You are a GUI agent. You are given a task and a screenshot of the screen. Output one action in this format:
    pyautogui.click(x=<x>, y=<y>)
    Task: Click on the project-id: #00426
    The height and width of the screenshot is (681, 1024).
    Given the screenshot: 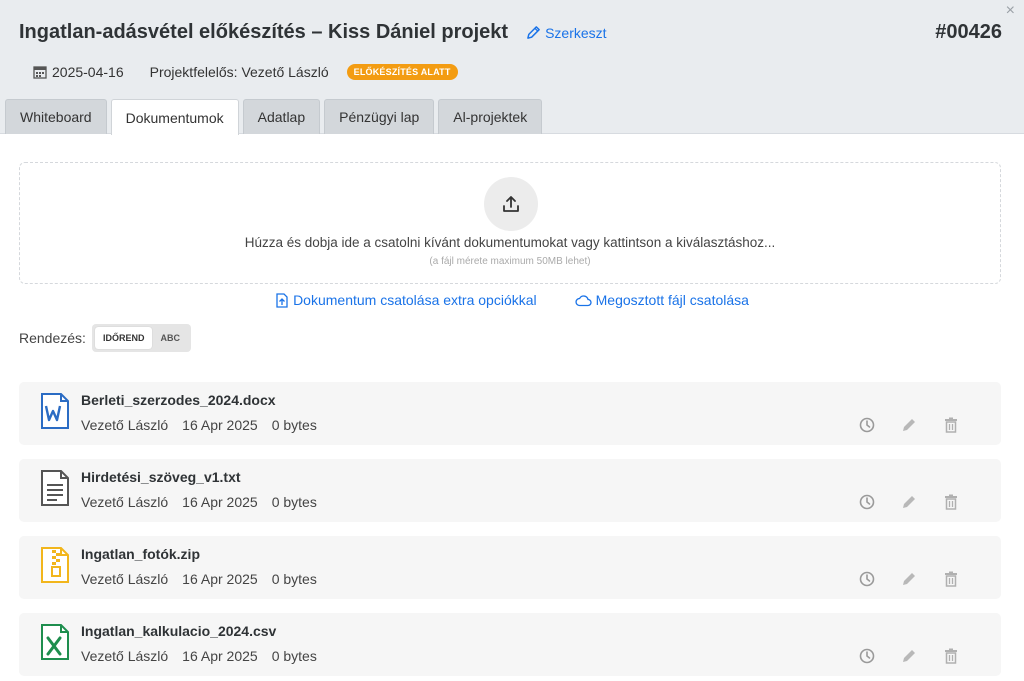 What is the action you would take?
    pyautogui.click(x=968, y=32)
    